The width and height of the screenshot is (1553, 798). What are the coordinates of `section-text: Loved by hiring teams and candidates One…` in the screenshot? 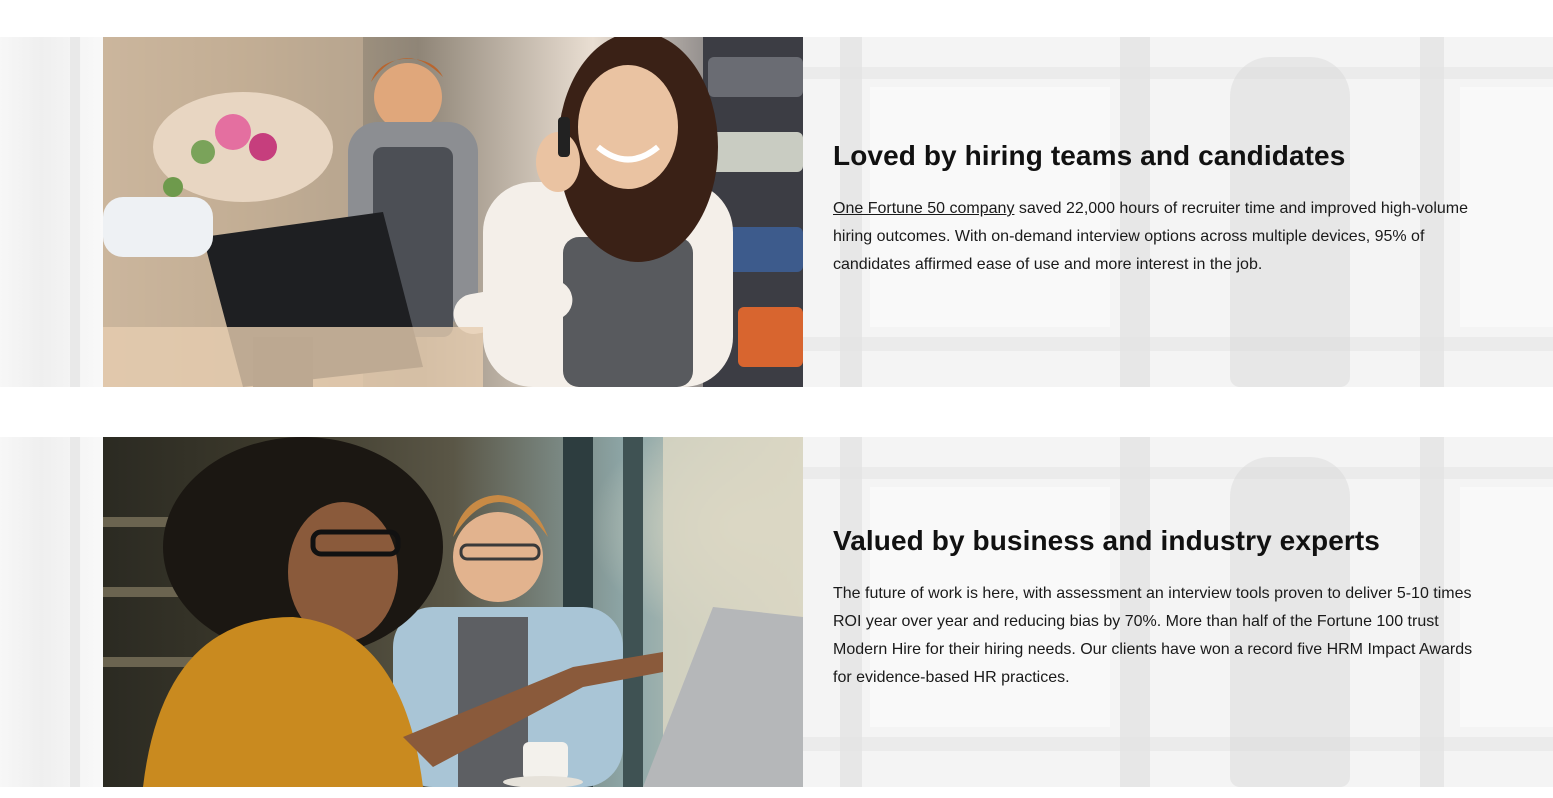 It's located at (1163, 209).